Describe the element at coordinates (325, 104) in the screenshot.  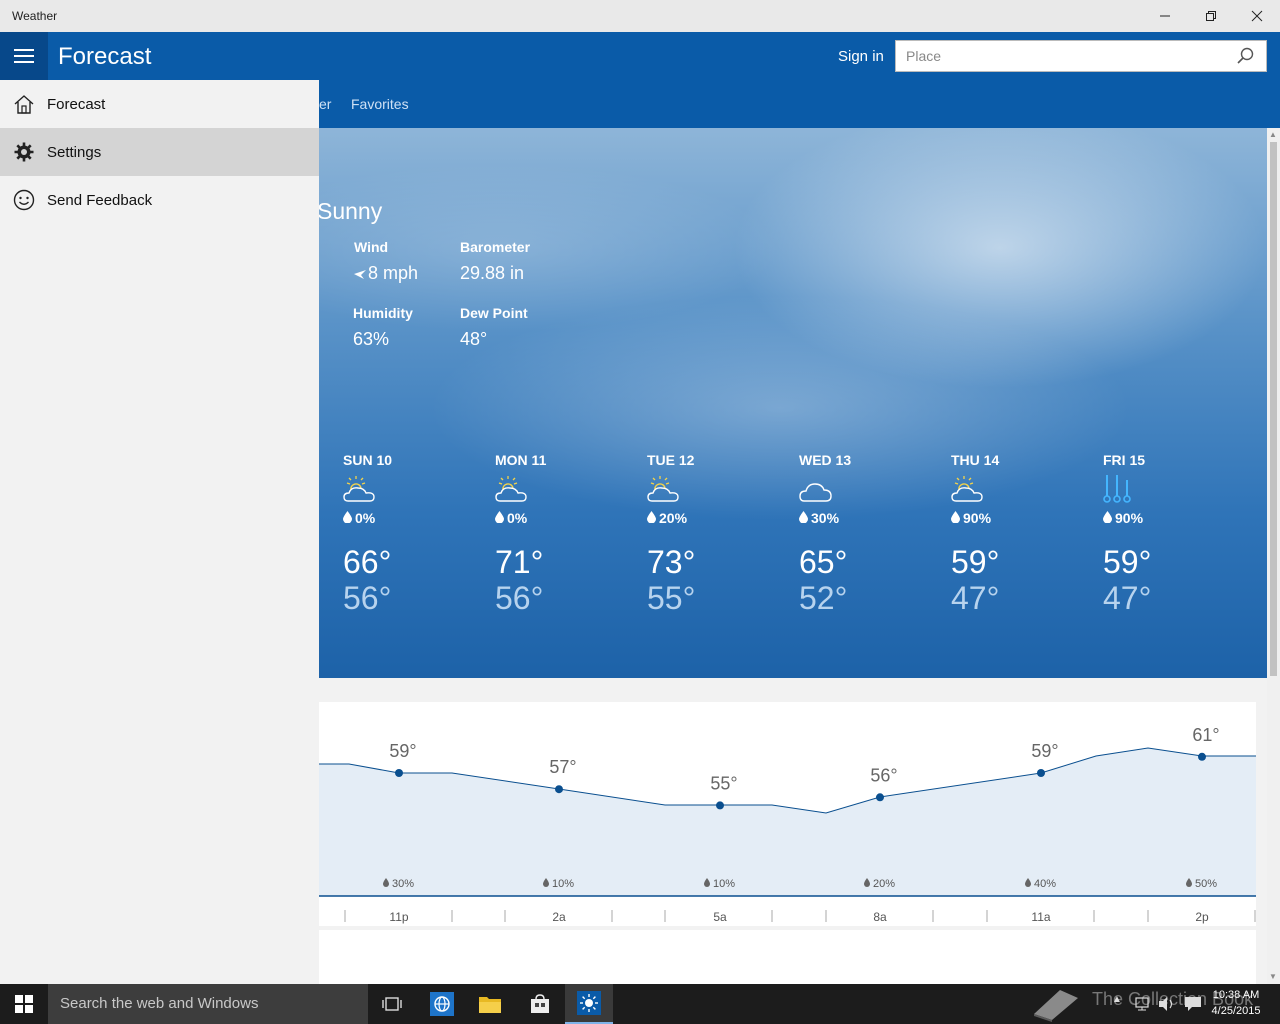
I see `tab-partial: er` at that location.